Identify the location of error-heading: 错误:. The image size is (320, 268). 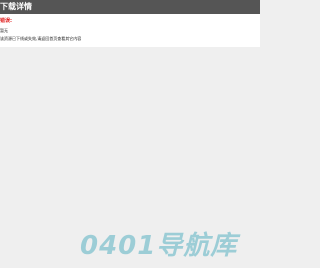
(6, 21).